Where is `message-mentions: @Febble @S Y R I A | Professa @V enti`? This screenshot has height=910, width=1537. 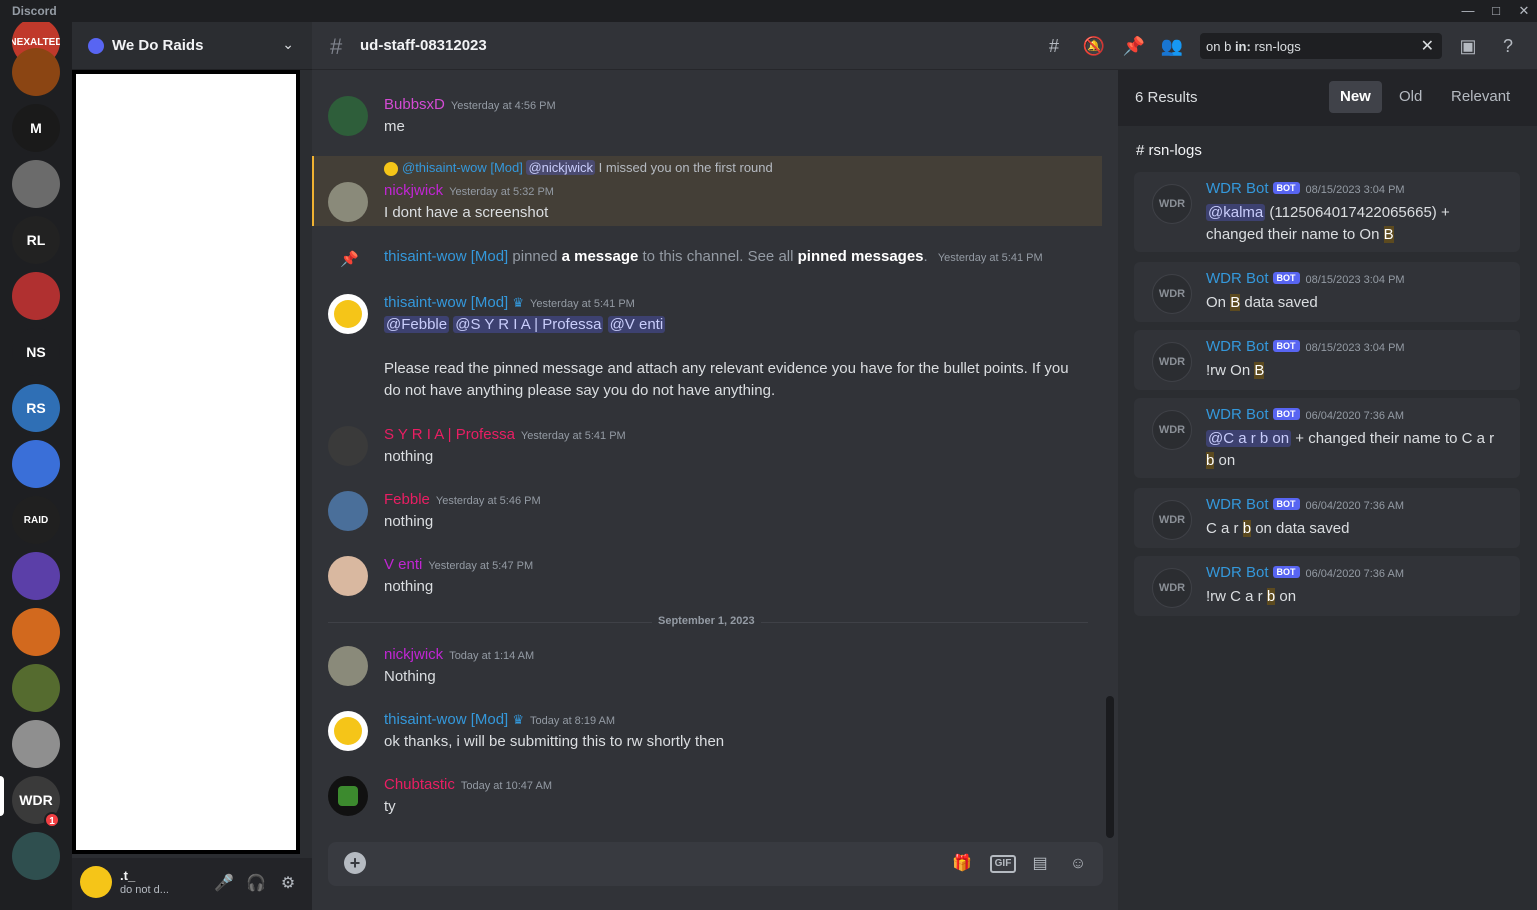 message-mentions: @Febble @S Y R I A | Professa @V enti is located at coordinates (729, 325).